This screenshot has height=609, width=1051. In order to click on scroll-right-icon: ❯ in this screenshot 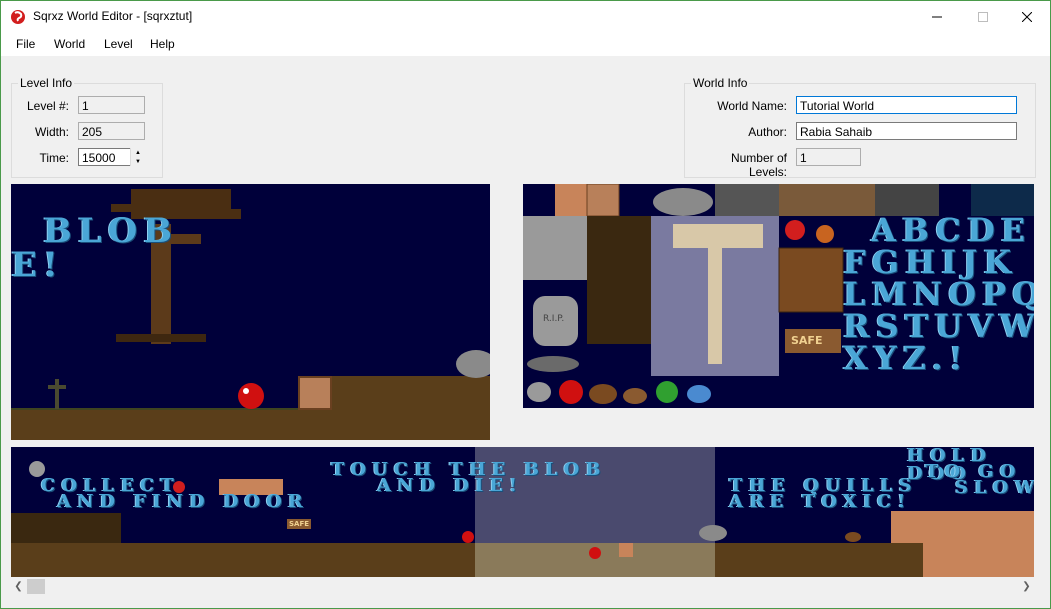, I will do `click(1026, 586)`.